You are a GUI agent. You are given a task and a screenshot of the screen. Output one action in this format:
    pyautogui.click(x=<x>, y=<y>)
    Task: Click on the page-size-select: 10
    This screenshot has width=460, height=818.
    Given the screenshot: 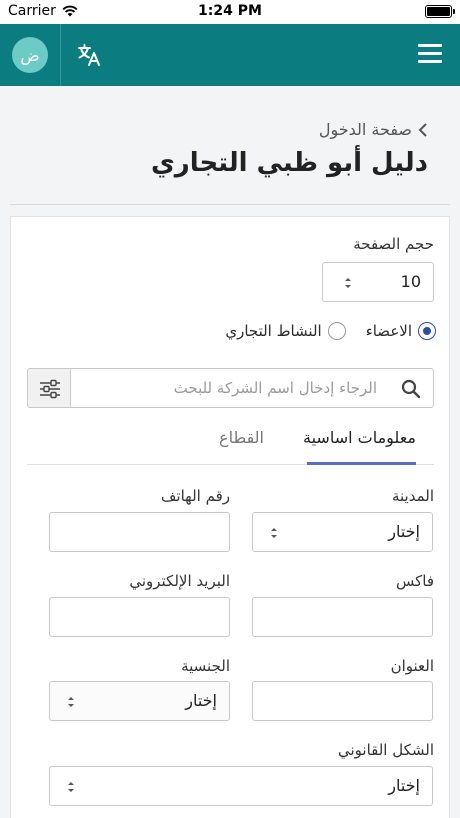 What is the action you would take?
    pyautogui.click(x=378, y=282)
    